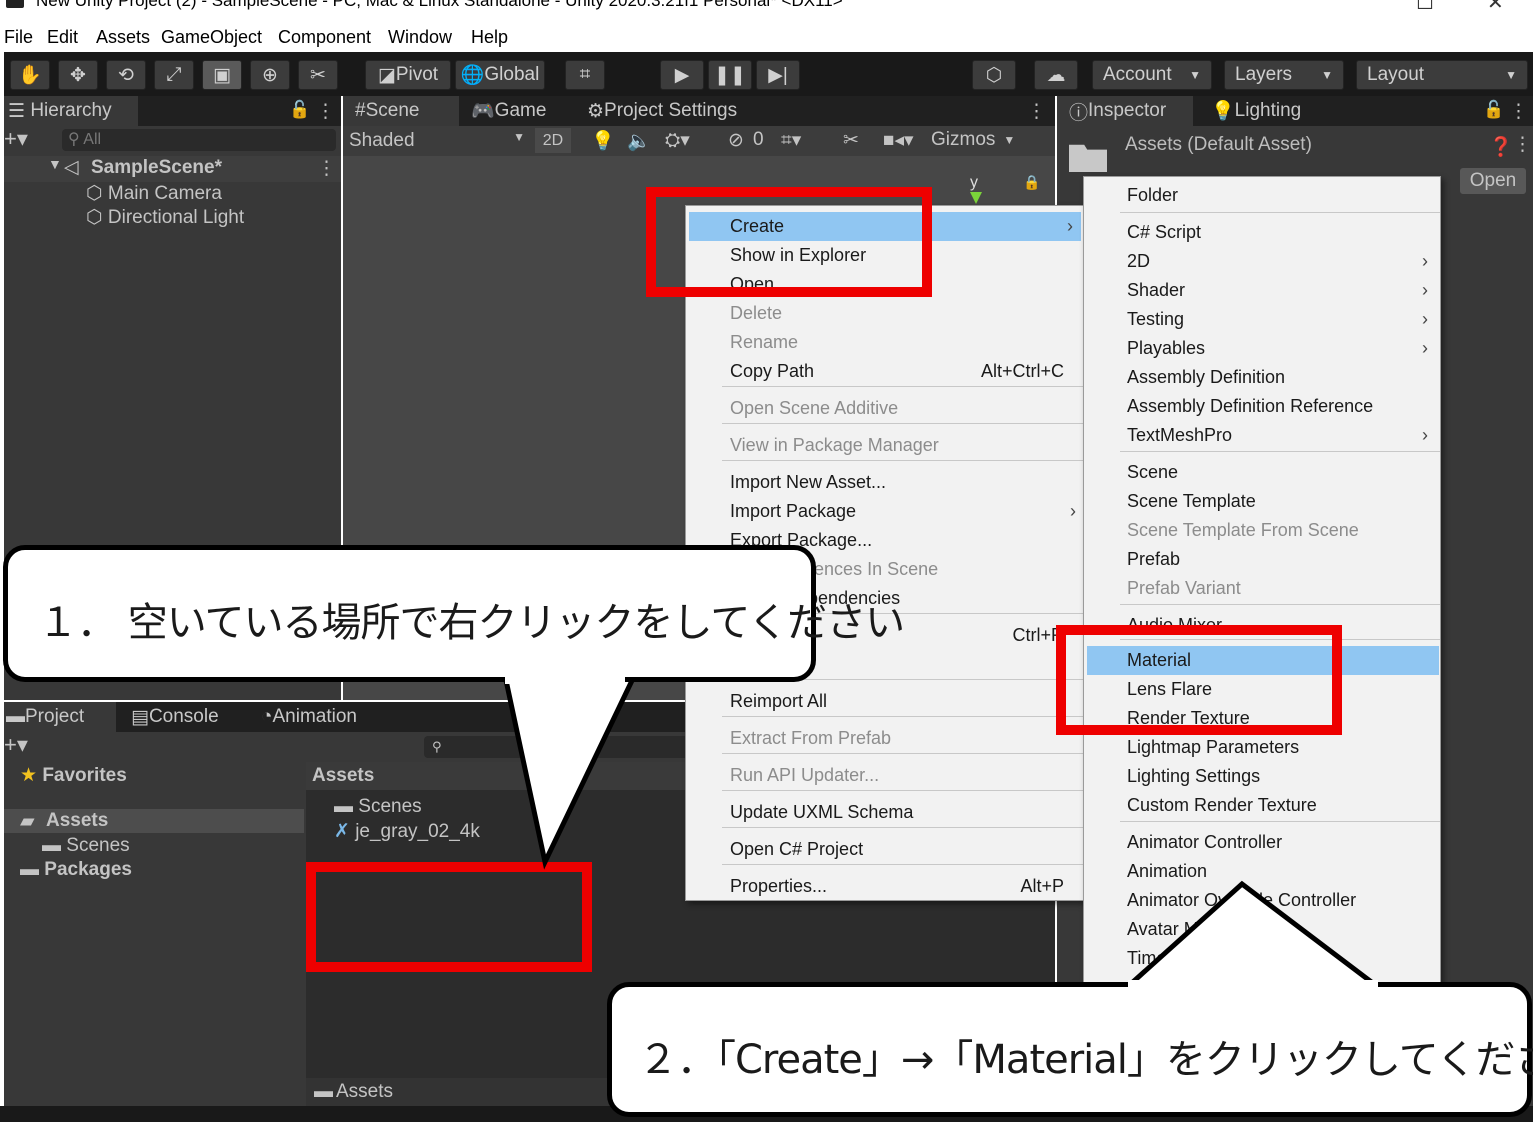 The image size is (1533, 1122). Describe the element at coordinates (165, 217) in the screenshot. I see `list-item: ⬡ Directional Light` at that location.